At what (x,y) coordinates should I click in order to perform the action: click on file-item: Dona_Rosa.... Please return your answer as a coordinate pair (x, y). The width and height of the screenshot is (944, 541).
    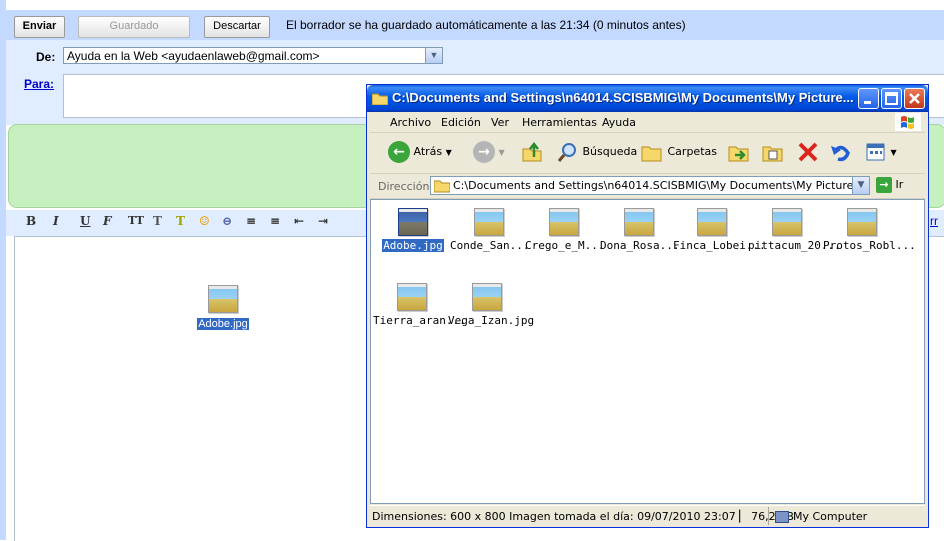
    Looking at the image, I should click on (639, 230).